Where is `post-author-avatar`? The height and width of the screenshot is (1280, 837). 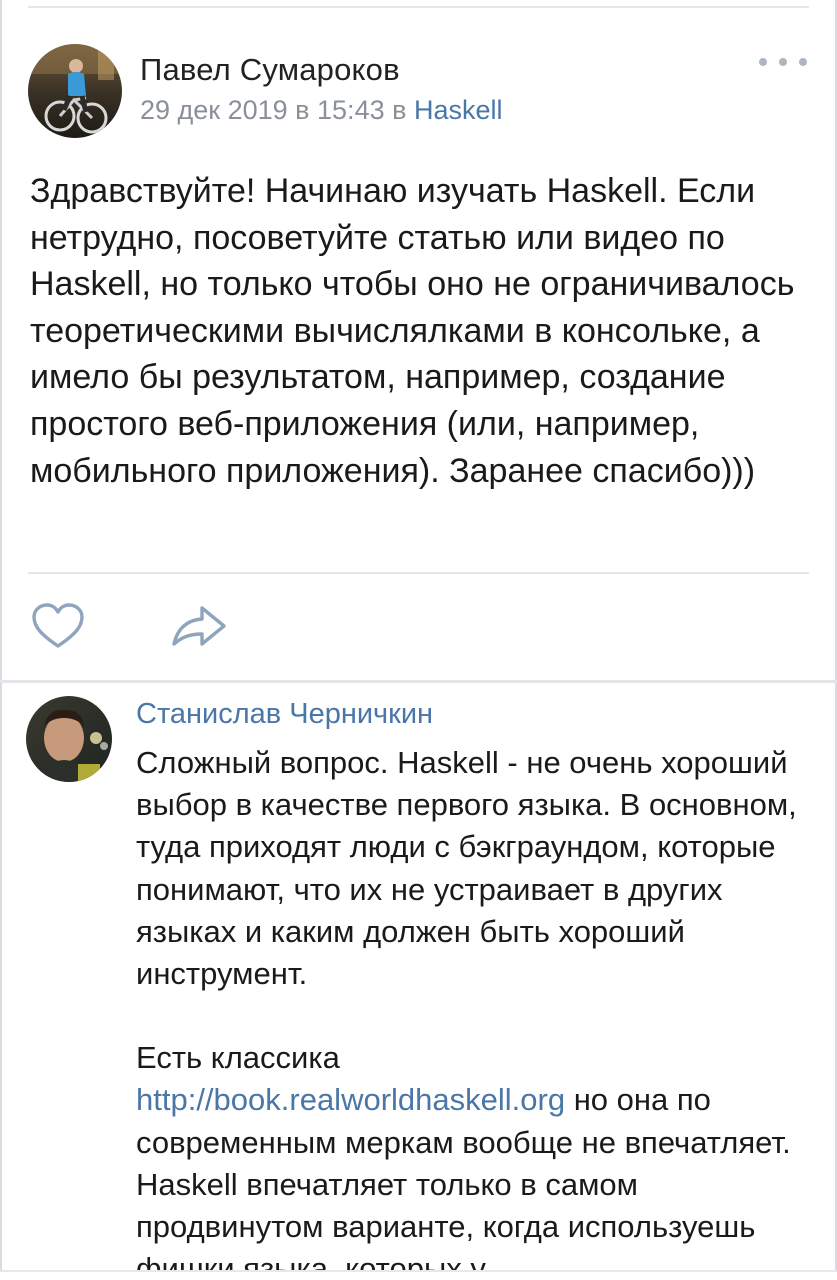
post-author-avatar is located at coordinates (75, 91).